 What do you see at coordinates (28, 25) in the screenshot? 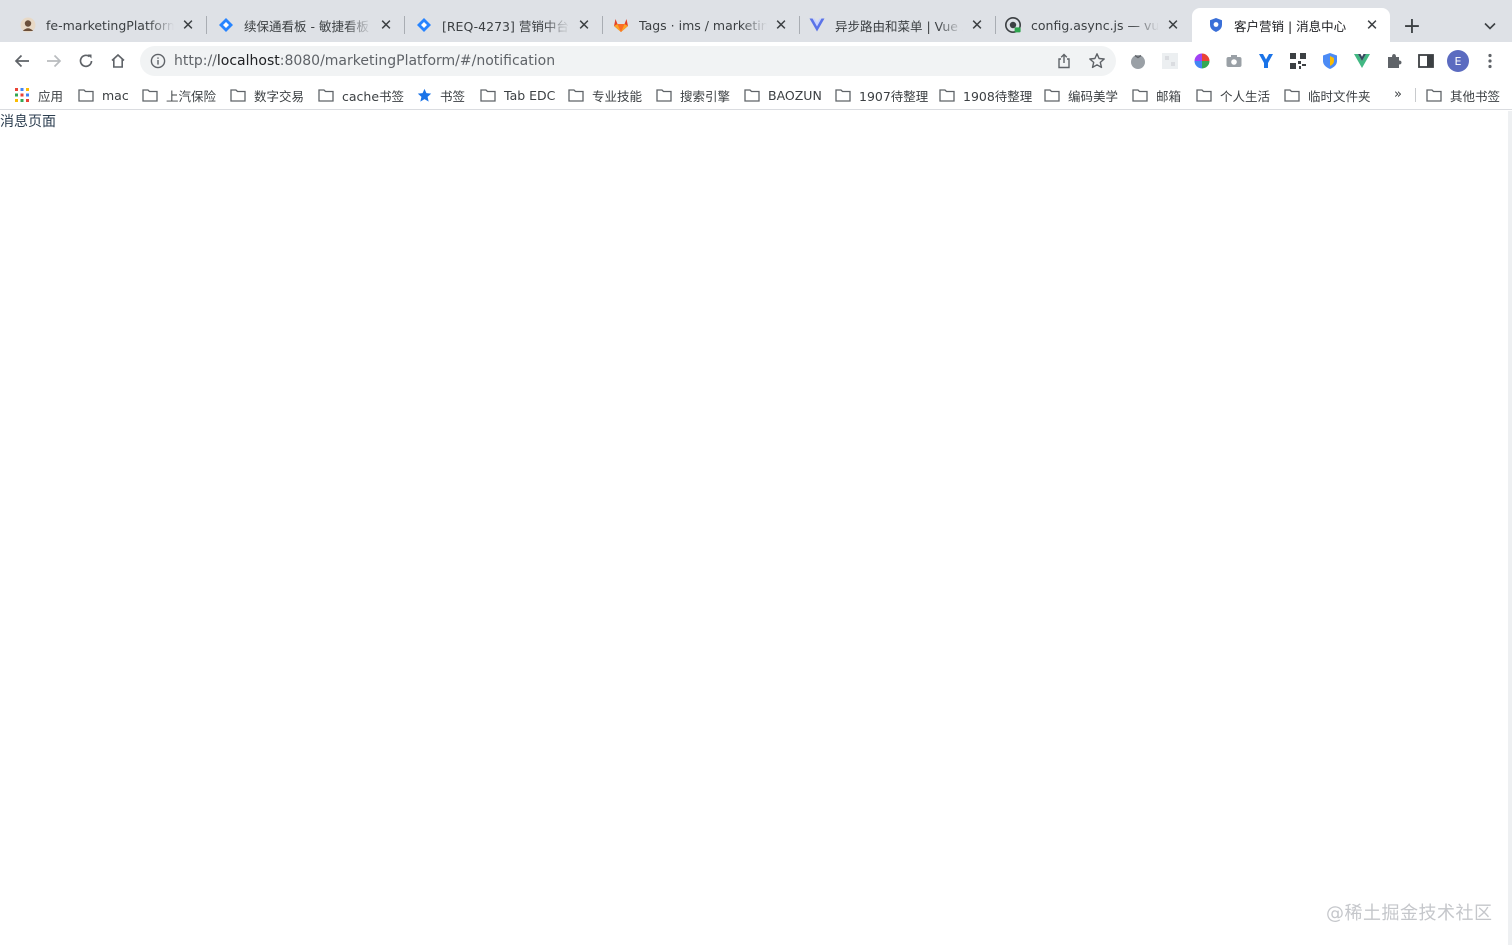
I see `user-avatar-icon` at bounding box center [28, 25].